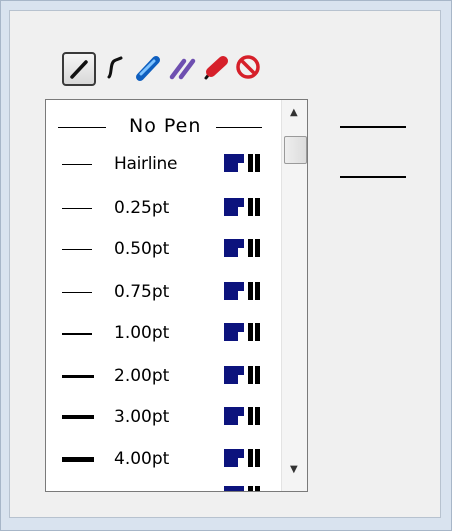 Image resolution: width=452 pixels, height=531 pixels. I want to click on item-label: 4.00pt, so click(142, 459).